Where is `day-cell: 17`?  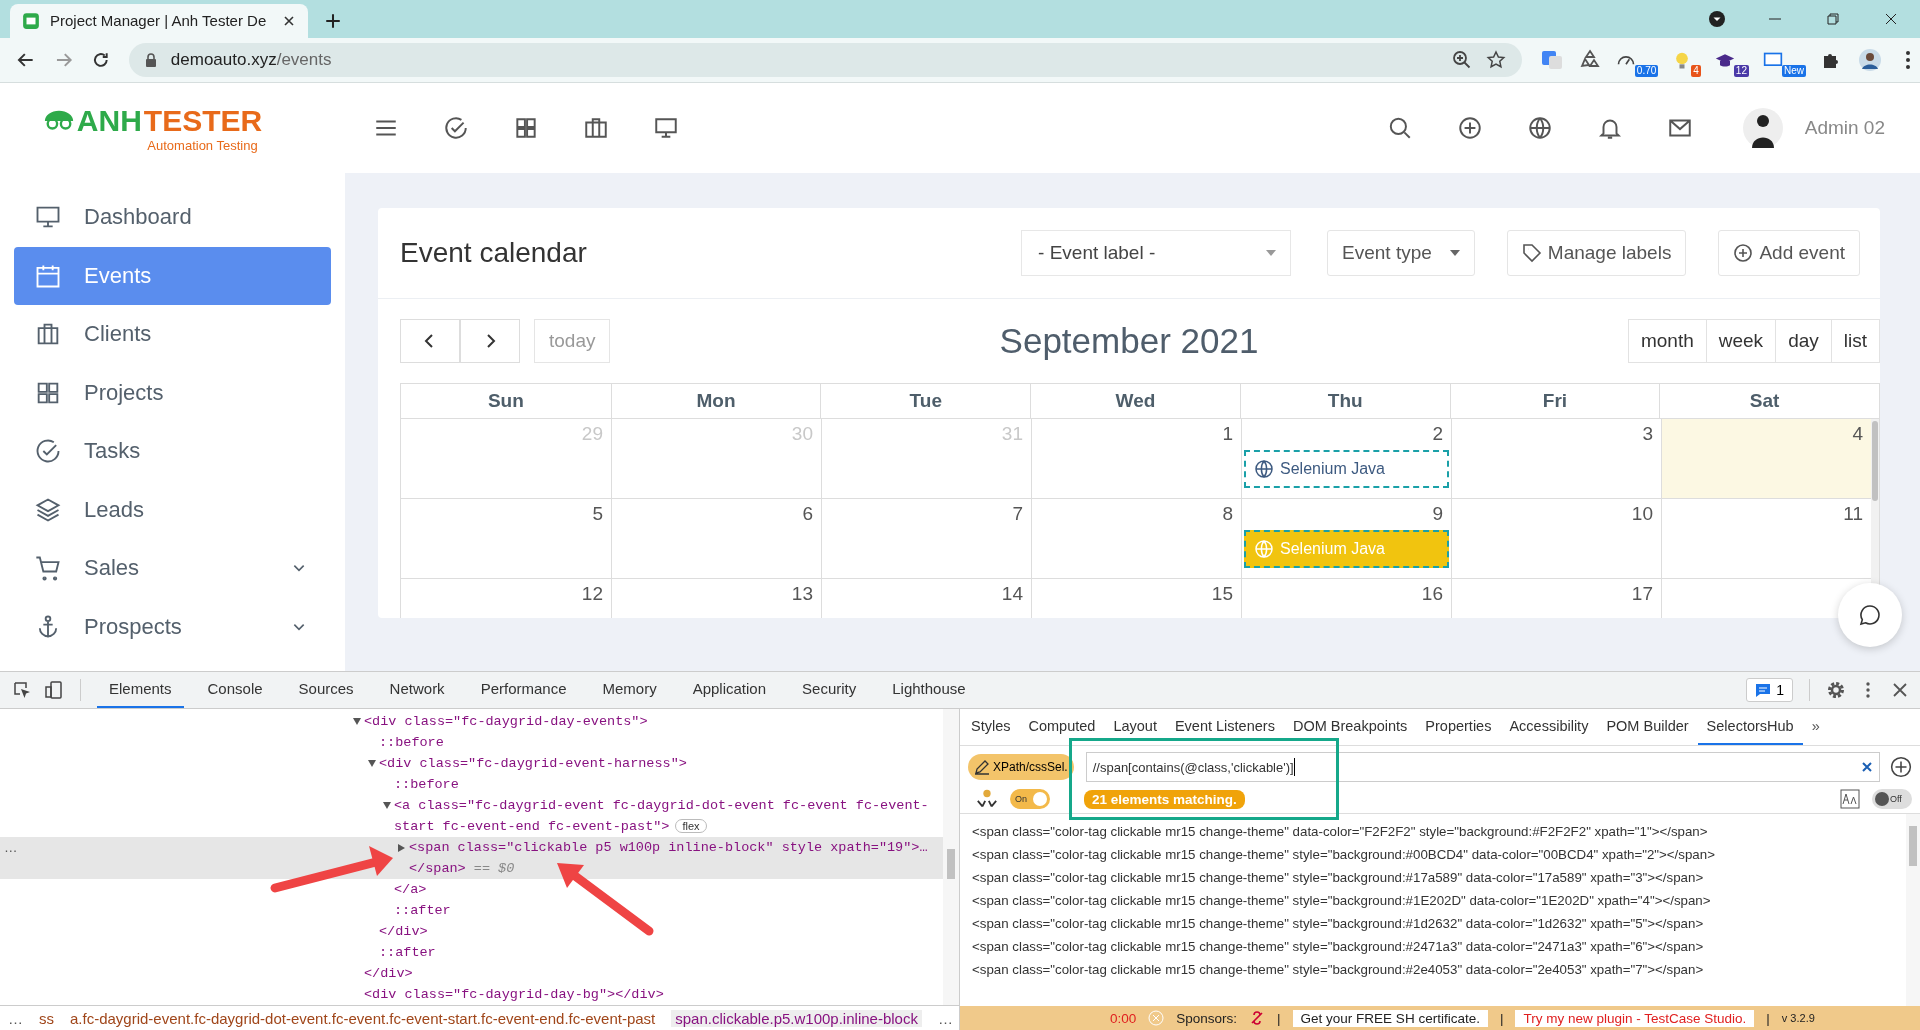
day-cell: 17 is located at coordinates (1556, 598).